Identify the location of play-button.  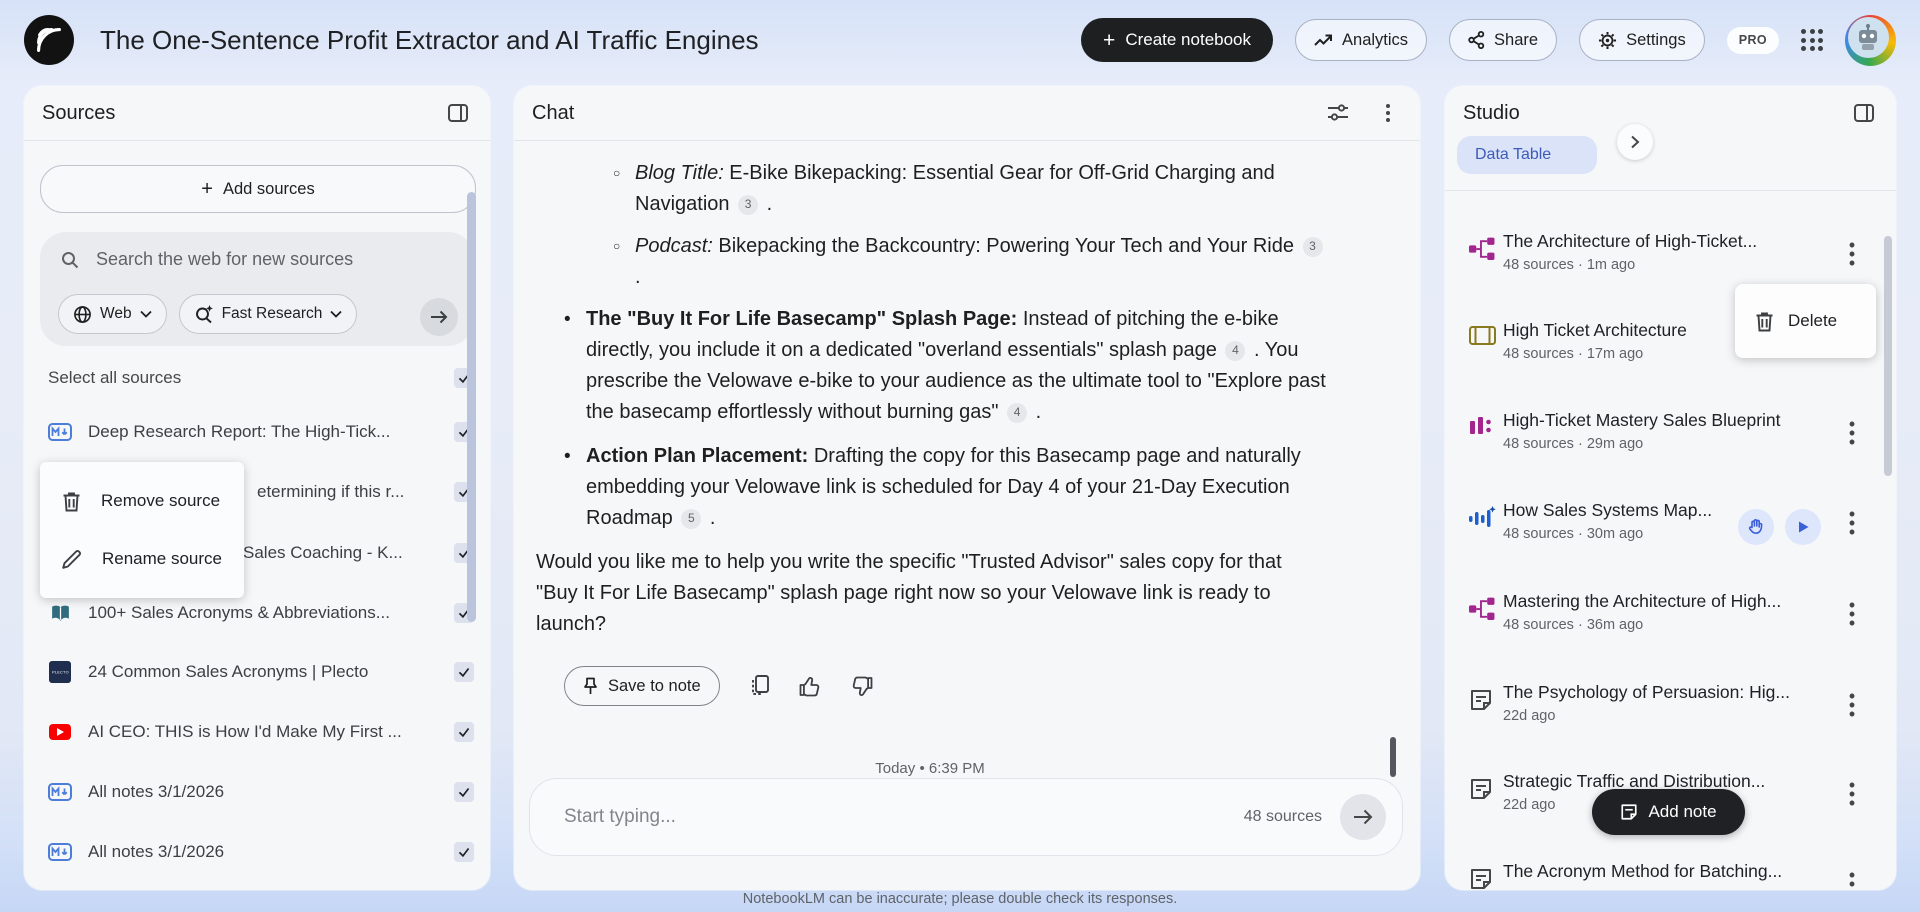
(1803, 527).